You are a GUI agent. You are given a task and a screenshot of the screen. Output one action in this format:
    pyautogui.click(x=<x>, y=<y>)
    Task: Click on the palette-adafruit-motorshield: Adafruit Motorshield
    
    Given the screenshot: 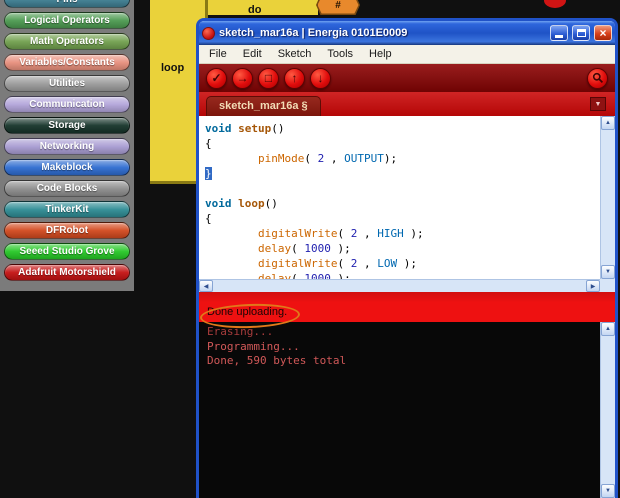 What is the action you would take?
    pyautogui.click(x=67, y=272)
    